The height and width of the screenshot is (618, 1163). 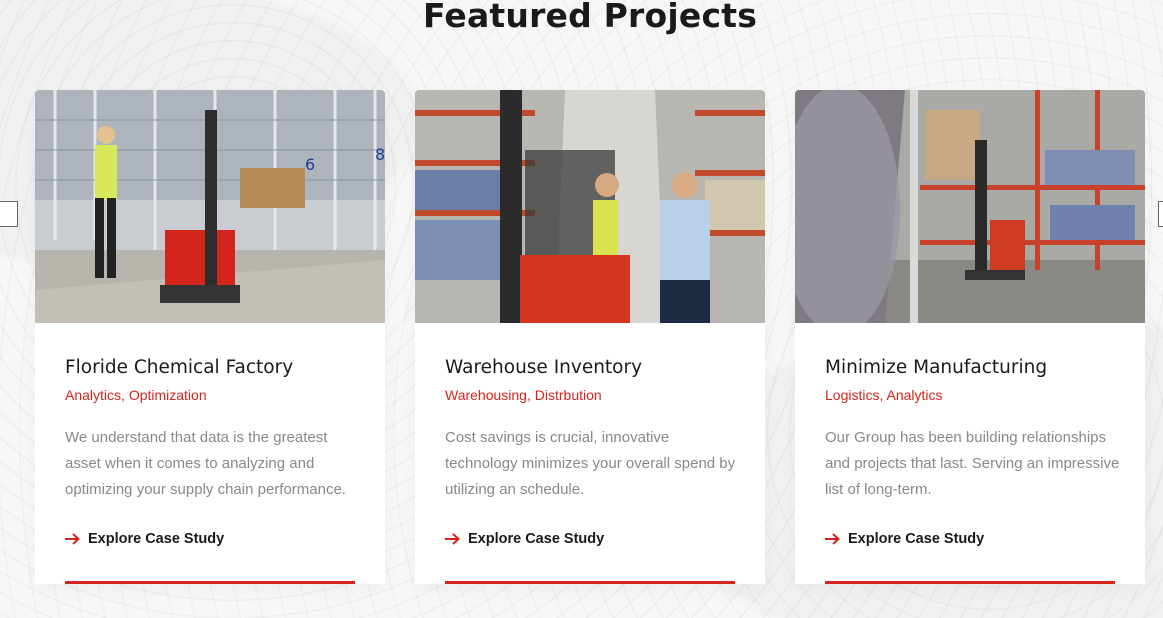 What do you see at coordinates (590, 17) in the screenshot?
I see `section-title: Featured Projects` at bounding box center [590, 17].